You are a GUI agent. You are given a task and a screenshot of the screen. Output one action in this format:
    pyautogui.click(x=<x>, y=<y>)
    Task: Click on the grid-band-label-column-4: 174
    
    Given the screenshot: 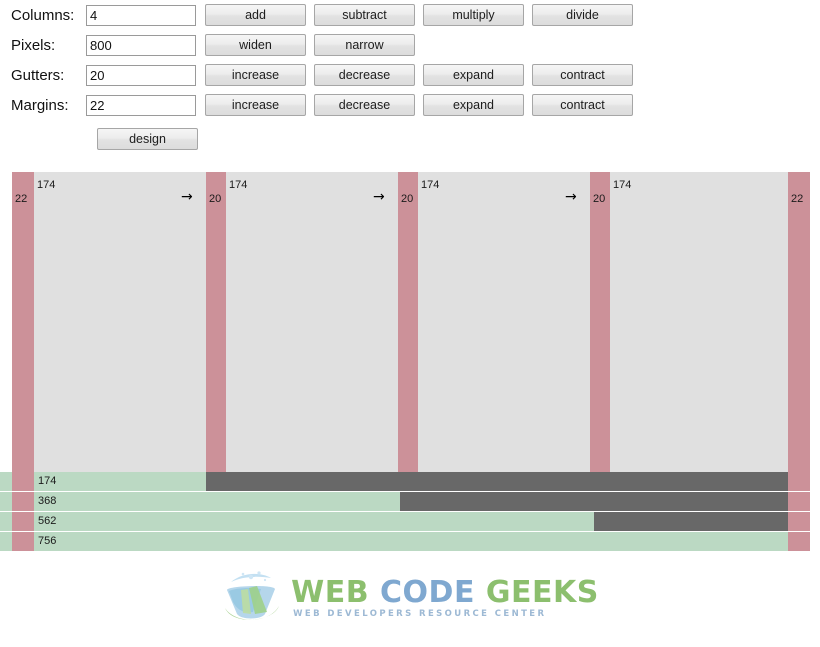 What is the action you would take?
    pyautogui.click(x=622, y=185)
    